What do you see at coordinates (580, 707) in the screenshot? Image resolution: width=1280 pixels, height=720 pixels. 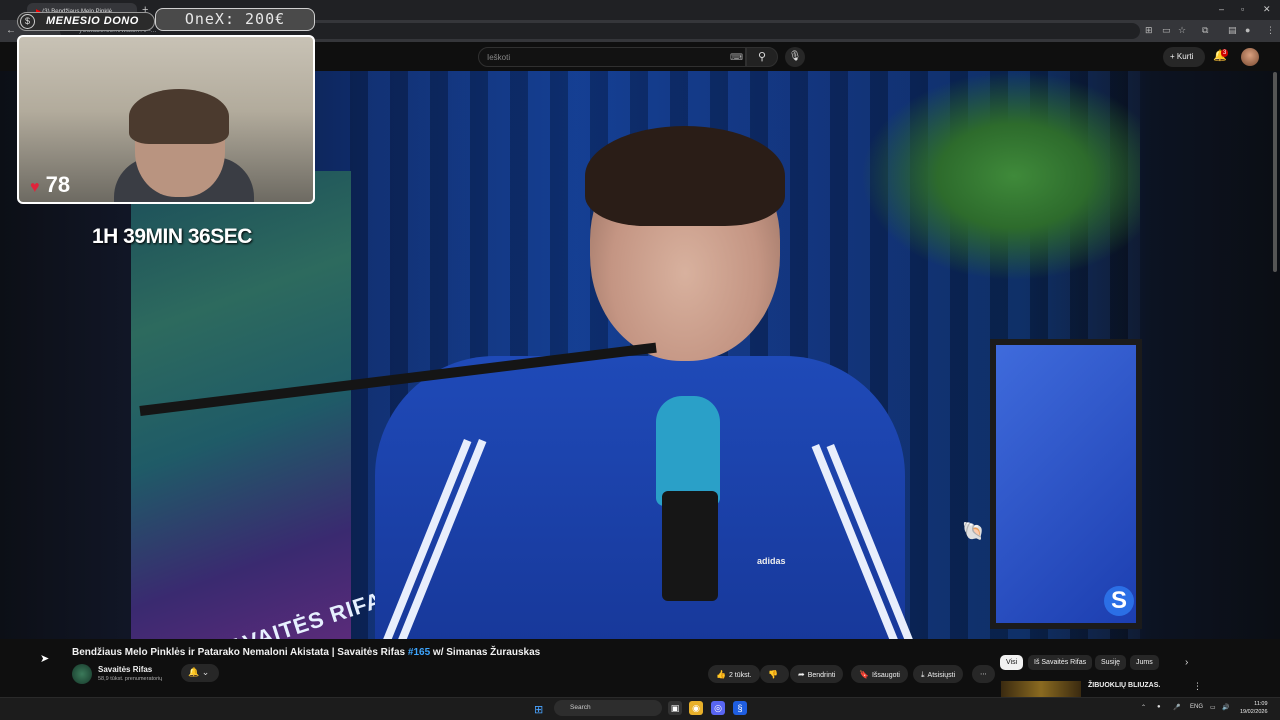 I see `taskbar-search-label: Search` at bounding box center [580, 707].